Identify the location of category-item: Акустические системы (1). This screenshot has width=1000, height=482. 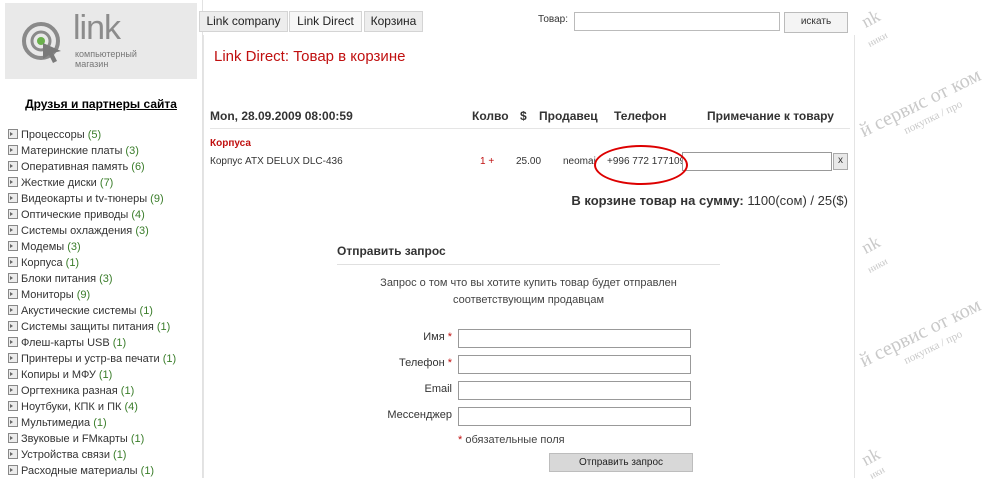
(92, 311).